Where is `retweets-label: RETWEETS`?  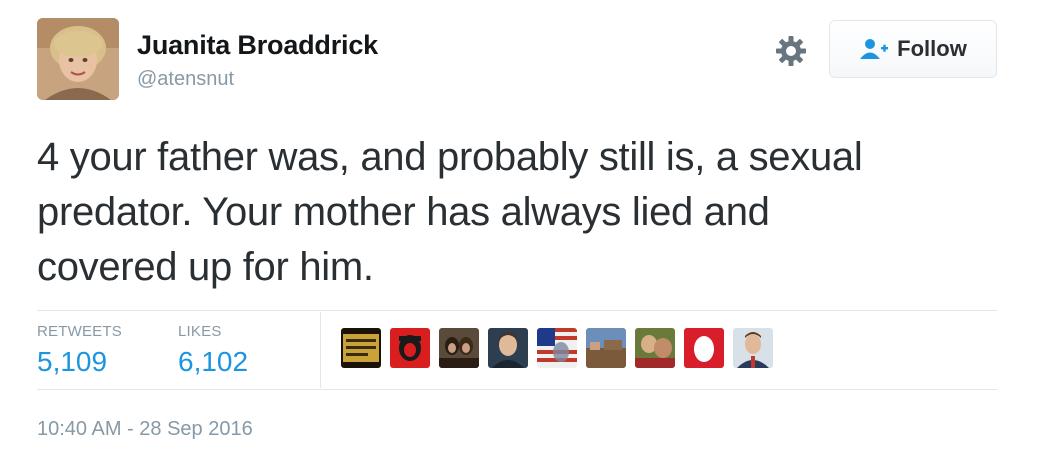
retweets-label: RETWEETS is located at coordinates (79, 331).